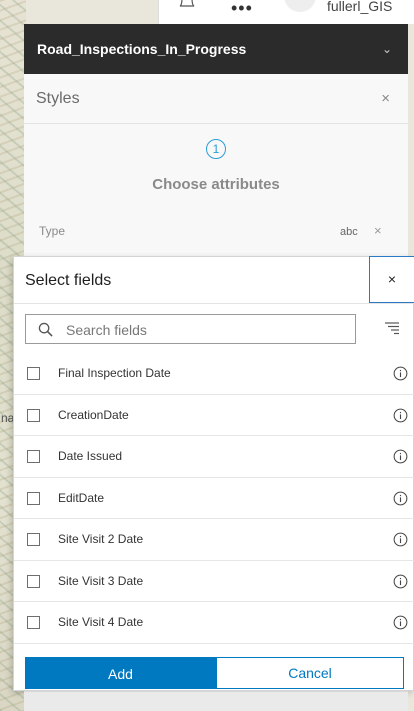  What do you see at coordinates (214, 581) in the screenshot?
I see `field-row: Site Visit 3 Date` at bounding box center [214, 581].